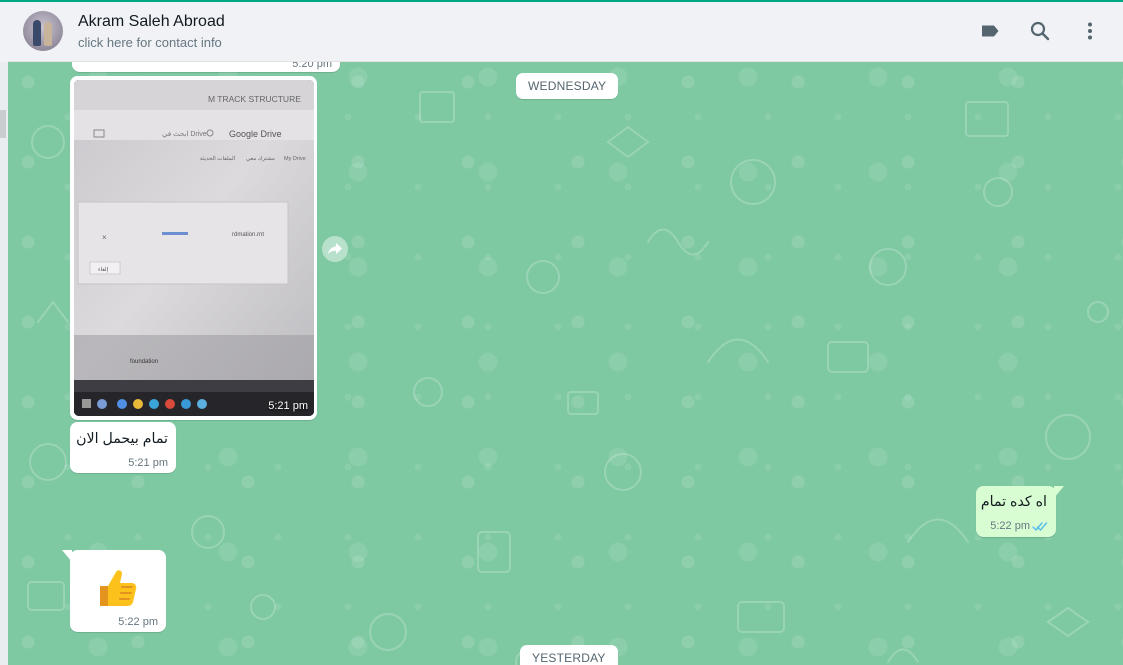  What do you see at coordinates (254, 99) in the screenshot?
I see `photo-title: M TRACK STRUCTURE` at bounding box center [254, 99].